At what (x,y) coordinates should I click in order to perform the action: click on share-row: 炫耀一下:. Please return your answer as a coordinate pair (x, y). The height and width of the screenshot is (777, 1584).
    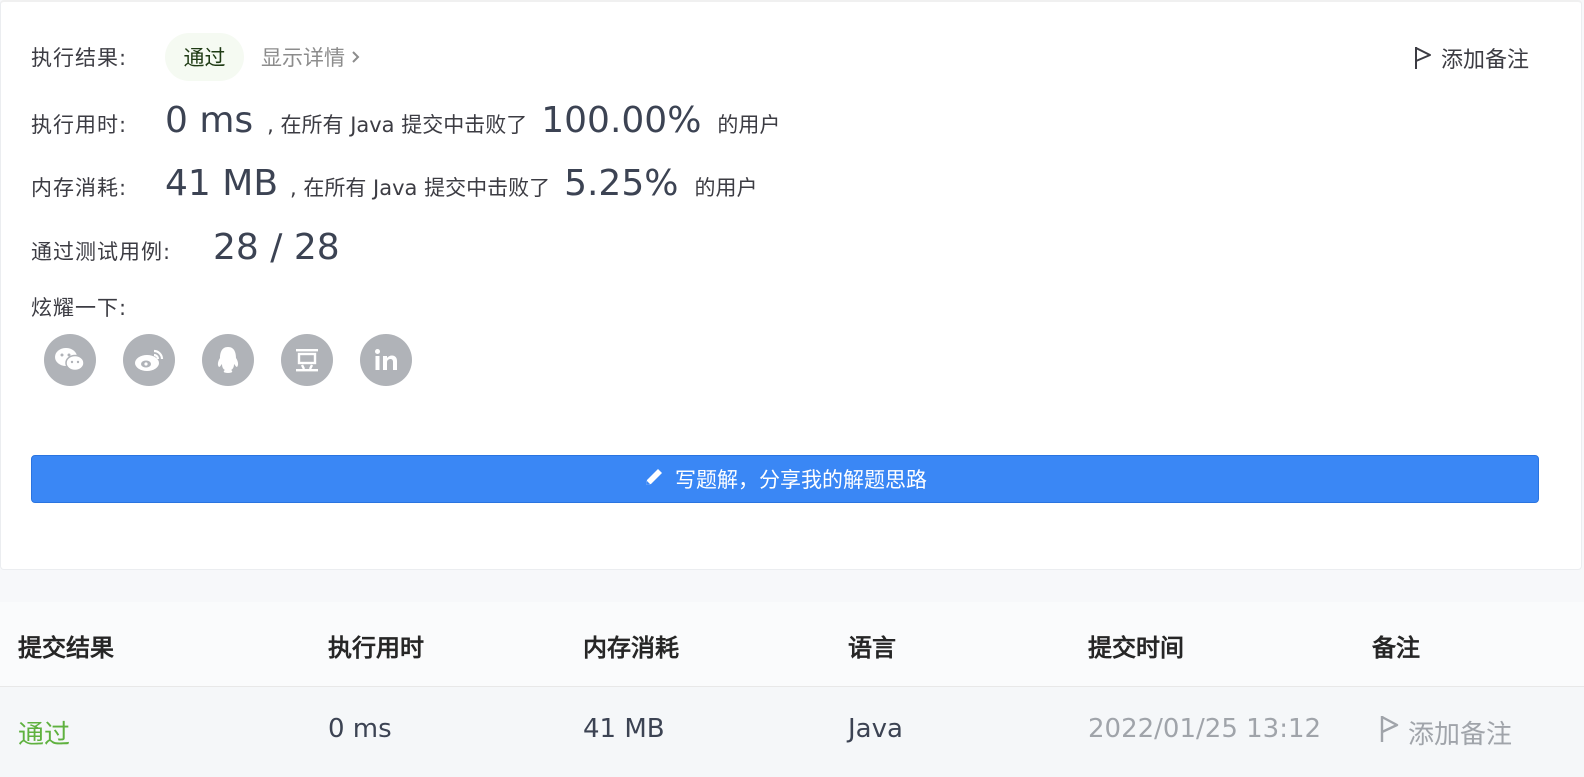
    Looking at the image, I should click on (79, 307).